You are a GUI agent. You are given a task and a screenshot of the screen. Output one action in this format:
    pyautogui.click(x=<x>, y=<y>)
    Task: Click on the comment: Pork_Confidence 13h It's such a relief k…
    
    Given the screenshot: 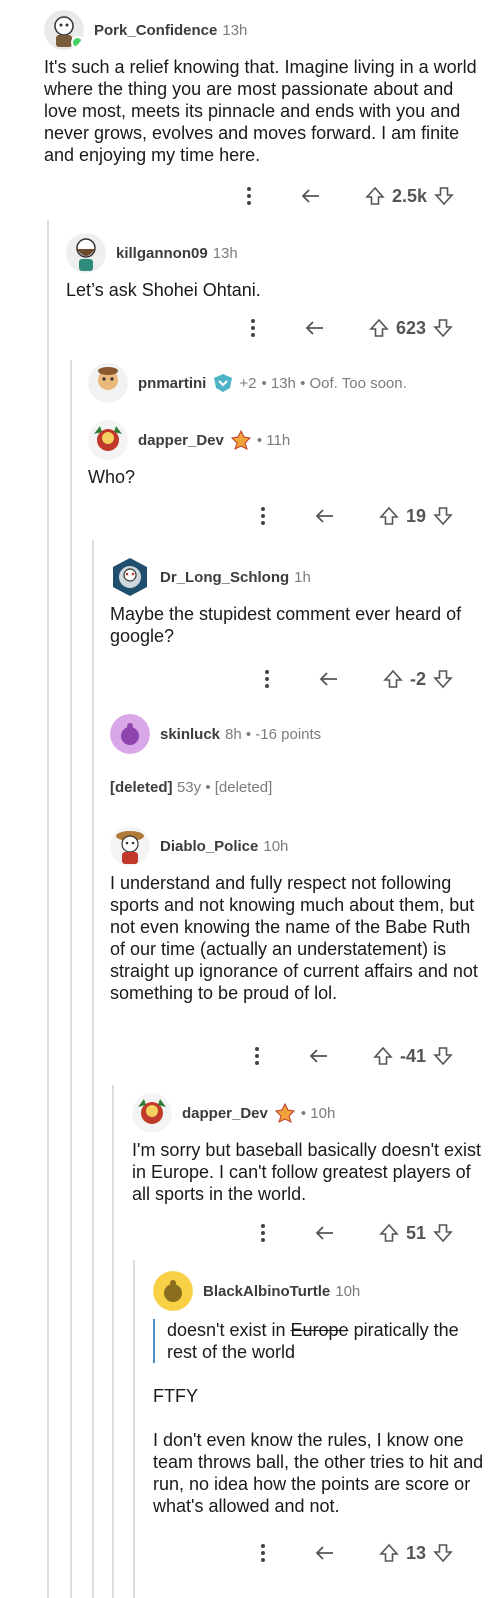 What is the action you would take?
    pyautogui.click(x=264, y=88)
    